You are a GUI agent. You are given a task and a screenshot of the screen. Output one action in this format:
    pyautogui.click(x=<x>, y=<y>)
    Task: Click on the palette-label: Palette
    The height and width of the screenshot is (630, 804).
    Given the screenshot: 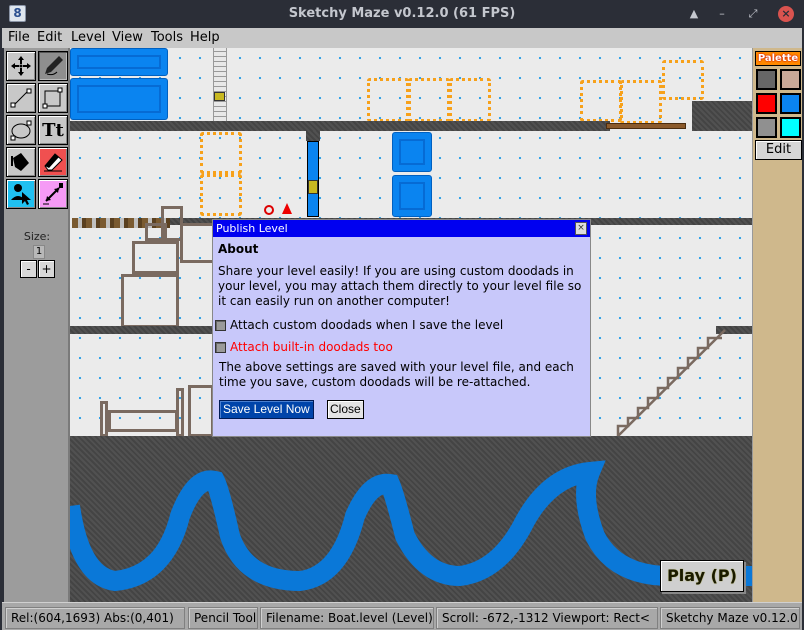 What is the action you would take?
    pyautogui.click(x=778, y=58)
    